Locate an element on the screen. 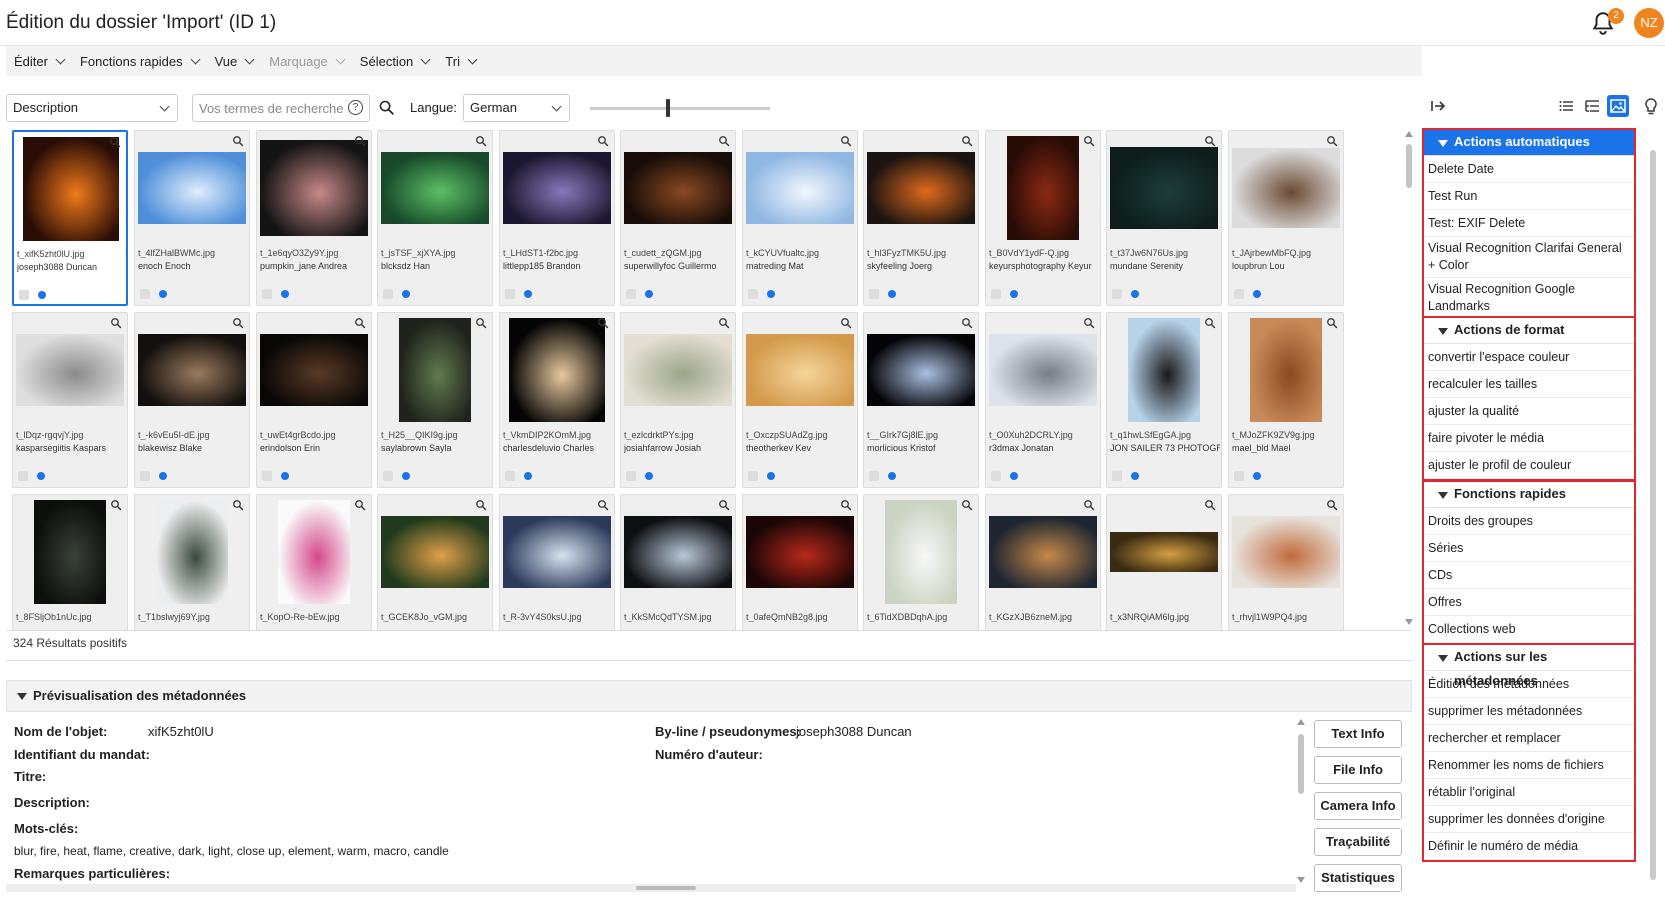 The image size is (1665, 900). metadata-horizontal-scrollbar-thumb is located at coordinates (666, 888).